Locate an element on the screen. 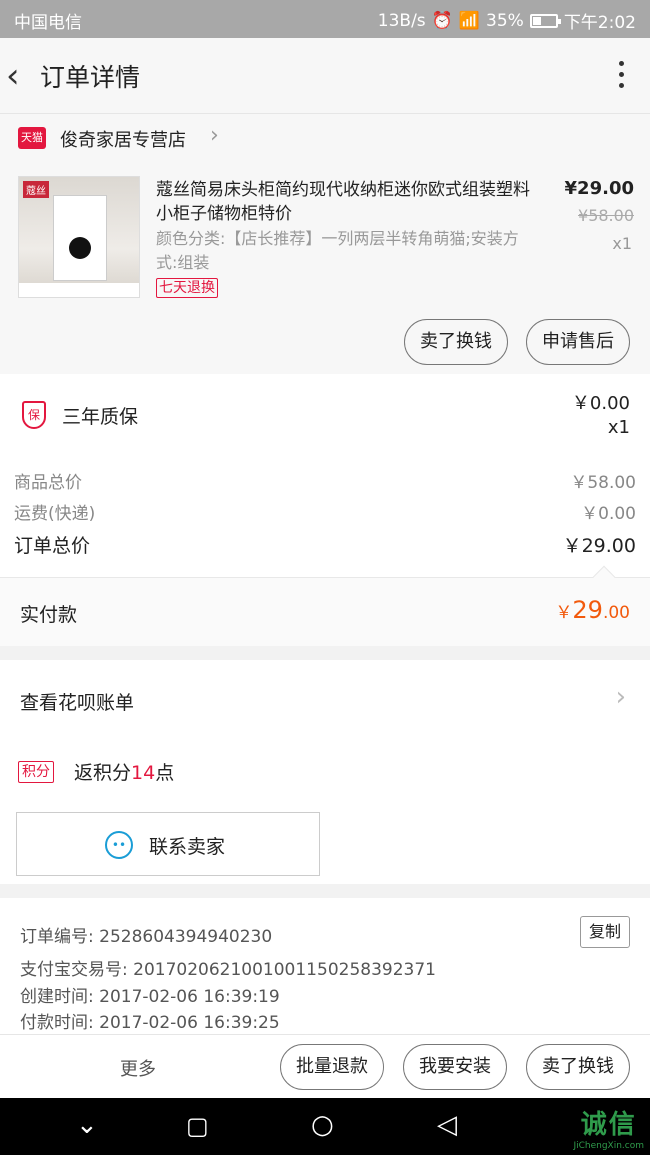 The height and width of the screenshot is (1155, 650). points-prefix: 返积分 is located at coordinates (103, 773).